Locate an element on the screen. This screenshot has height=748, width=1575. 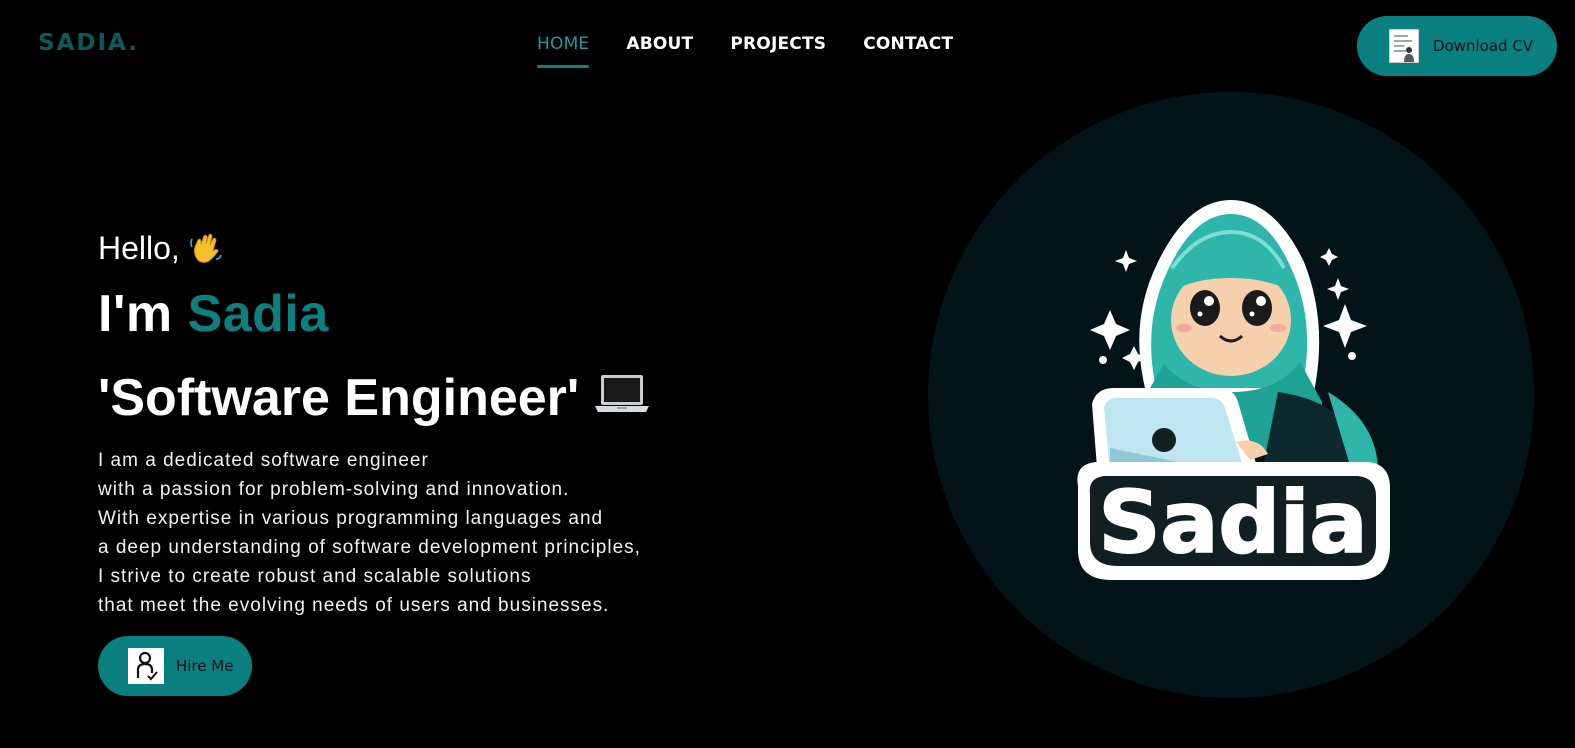
download-cv-button: Download CV is located at coordinates (1457, 46).